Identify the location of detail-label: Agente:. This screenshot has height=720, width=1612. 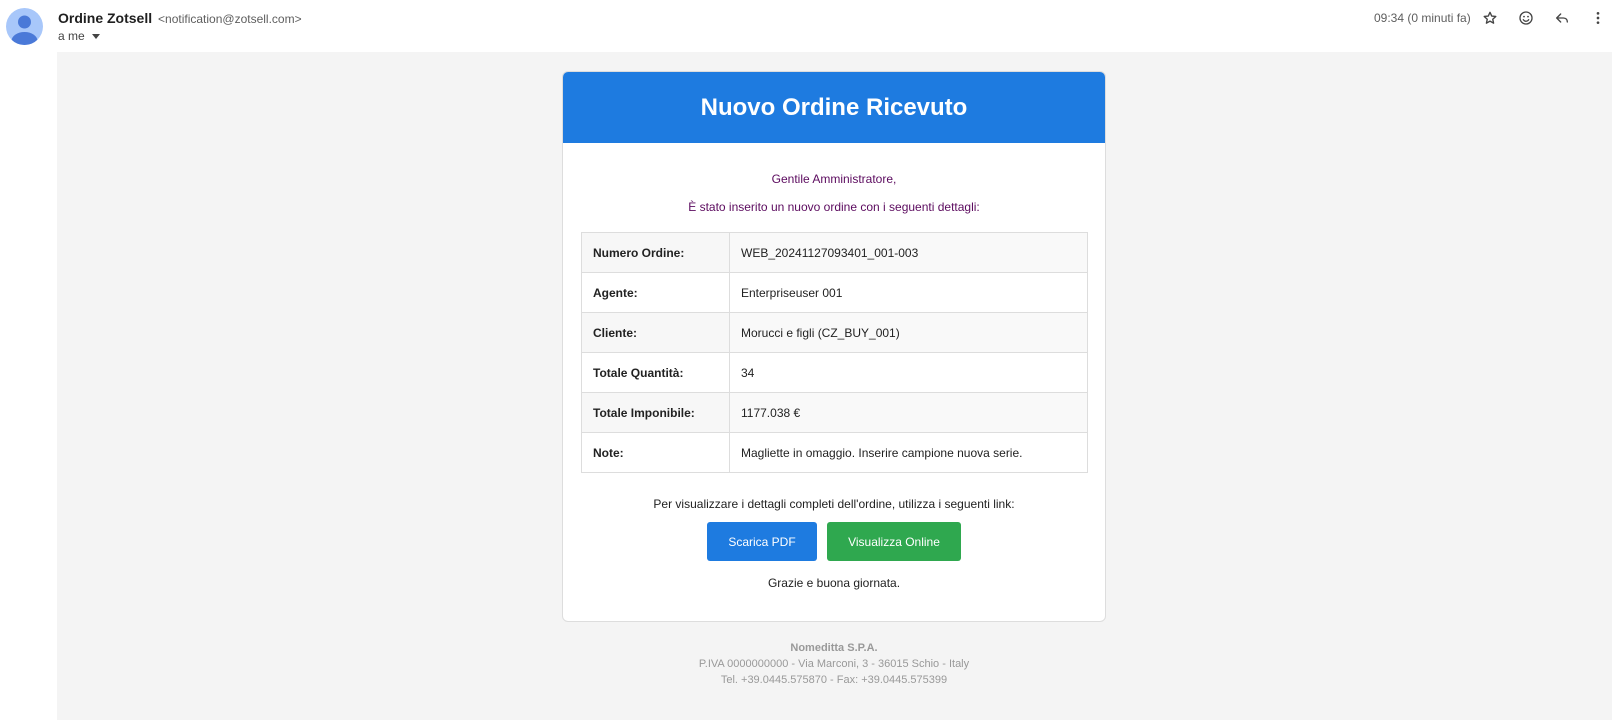
(655, 292).